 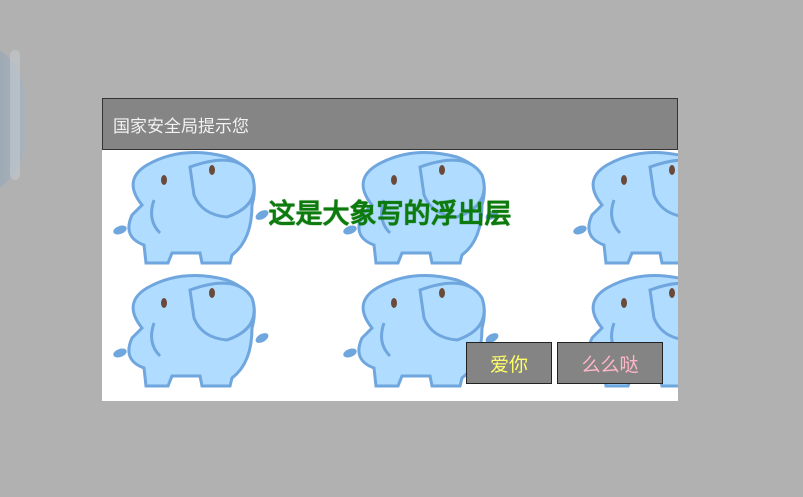 What do you see at coordinates (610, 363) in the screenshot?
I see `kiss-button: 么么哒` at bounding box center [610, 363].